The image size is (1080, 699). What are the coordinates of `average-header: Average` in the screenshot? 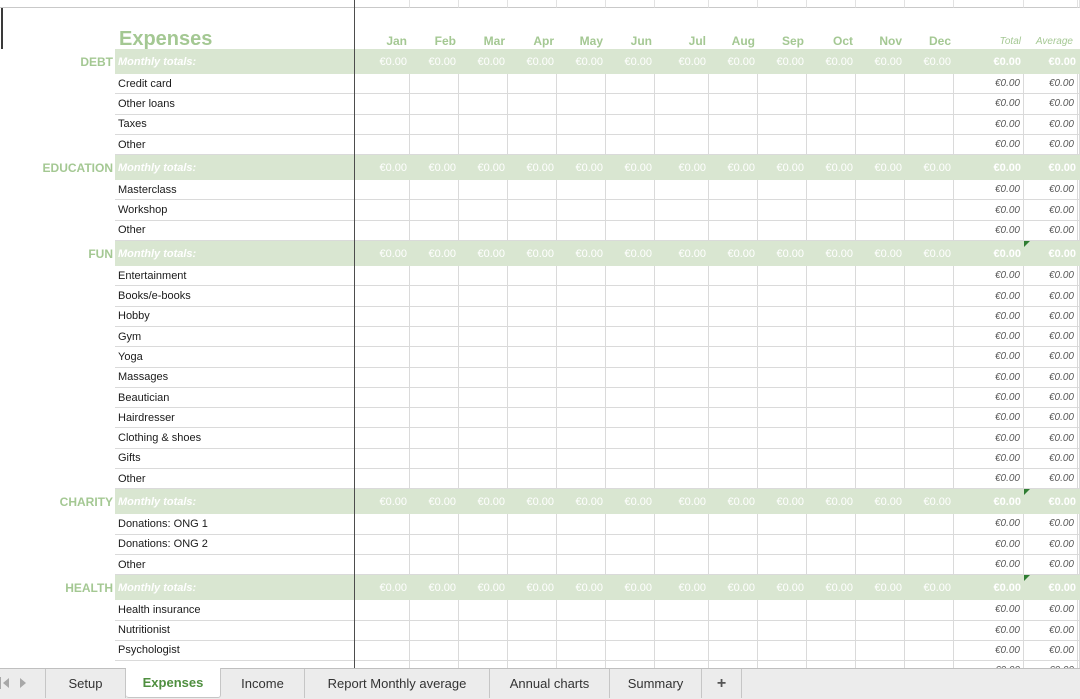 It's located at (1051, 28).